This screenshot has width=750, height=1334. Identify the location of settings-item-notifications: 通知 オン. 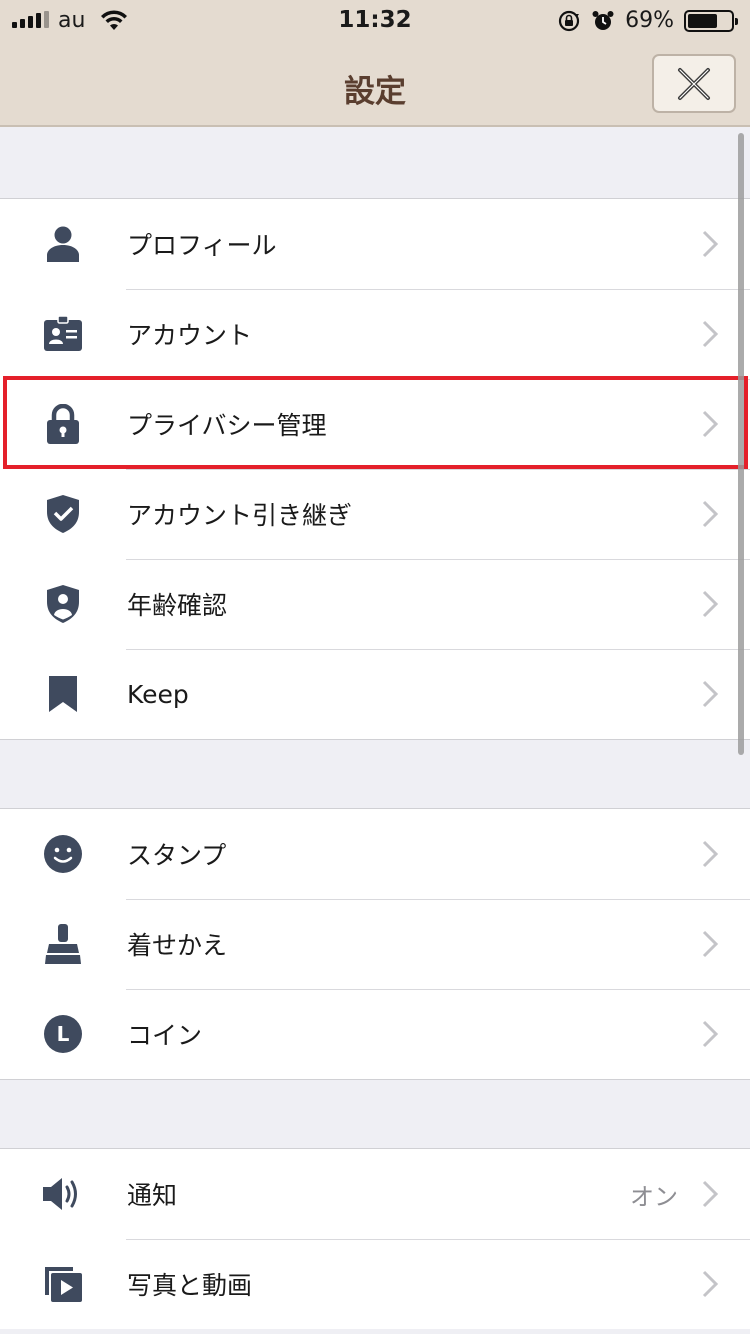
(375, 1194).